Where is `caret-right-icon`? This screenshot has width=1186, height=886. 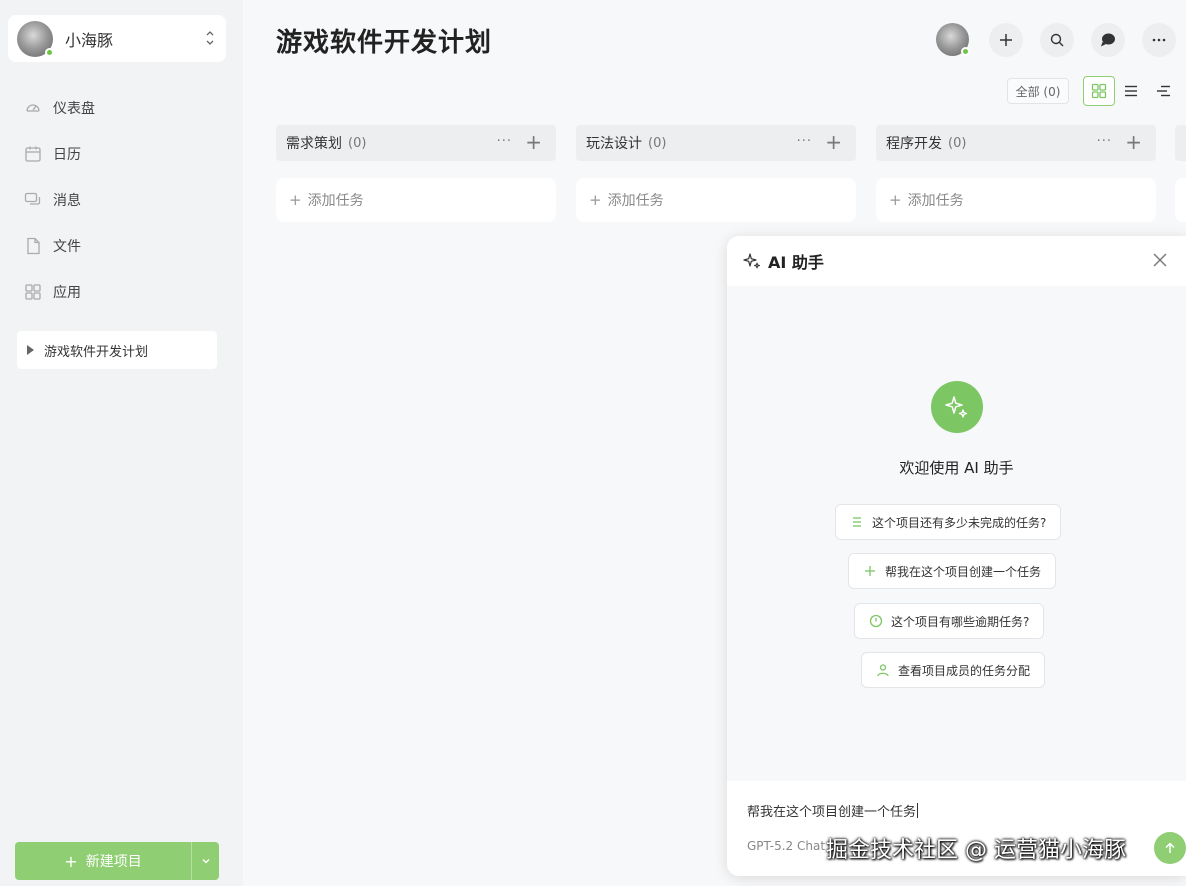 caret-right-icon is located at coordinates (30, 350).